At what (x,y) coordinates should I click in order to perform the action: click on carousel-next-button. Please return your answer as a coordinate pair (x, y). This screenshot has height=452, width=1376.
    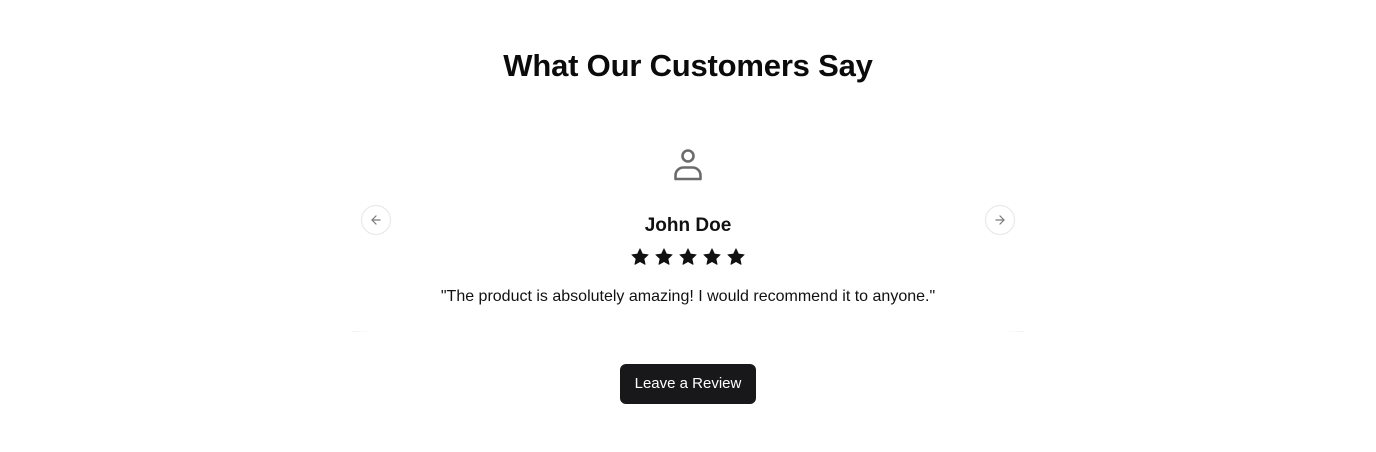
    Looking at the image, I should click on (1000, 220).